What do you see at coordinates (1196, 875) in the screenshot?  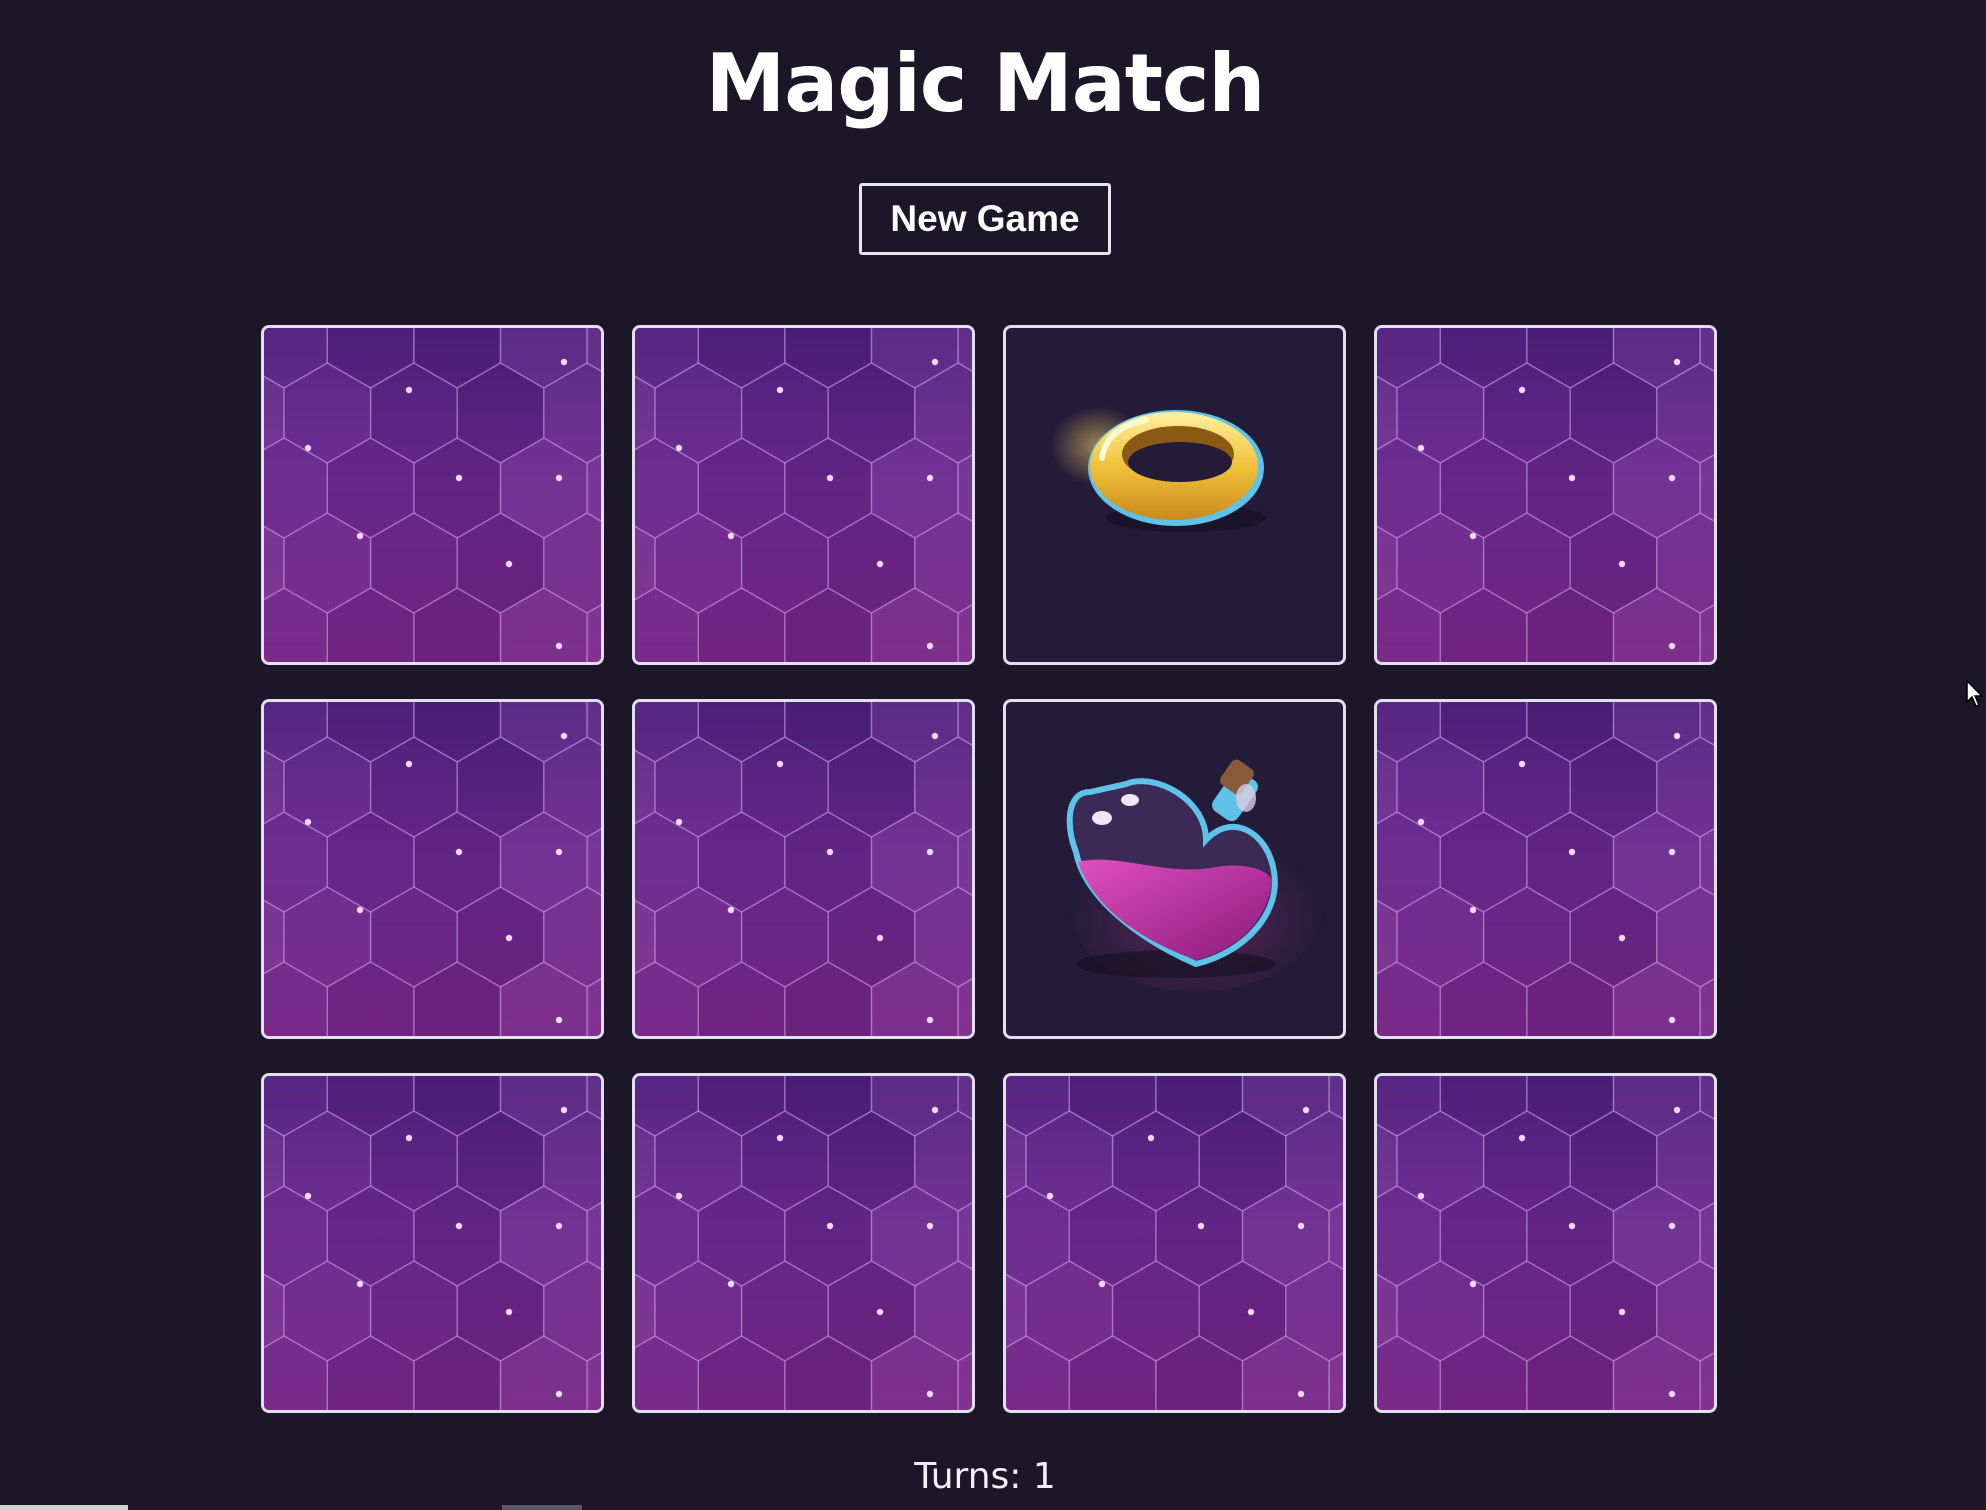 I see `heart-potion-icon` at bounding box center [1196, 875].